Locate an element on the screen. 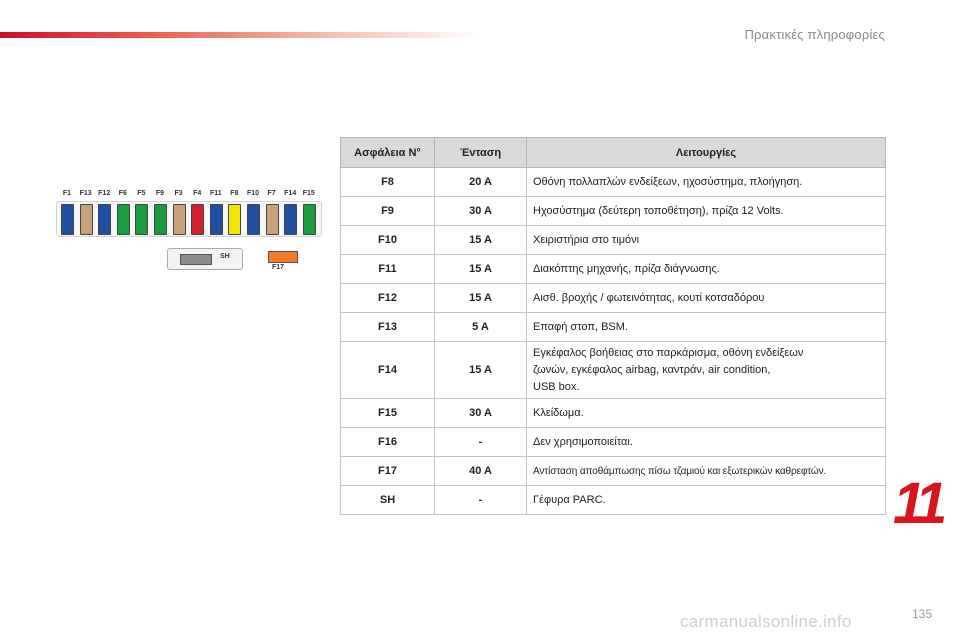 This screenshot has height=640, width=960. fuse-number: F11 is located at coordinates (387, 269).